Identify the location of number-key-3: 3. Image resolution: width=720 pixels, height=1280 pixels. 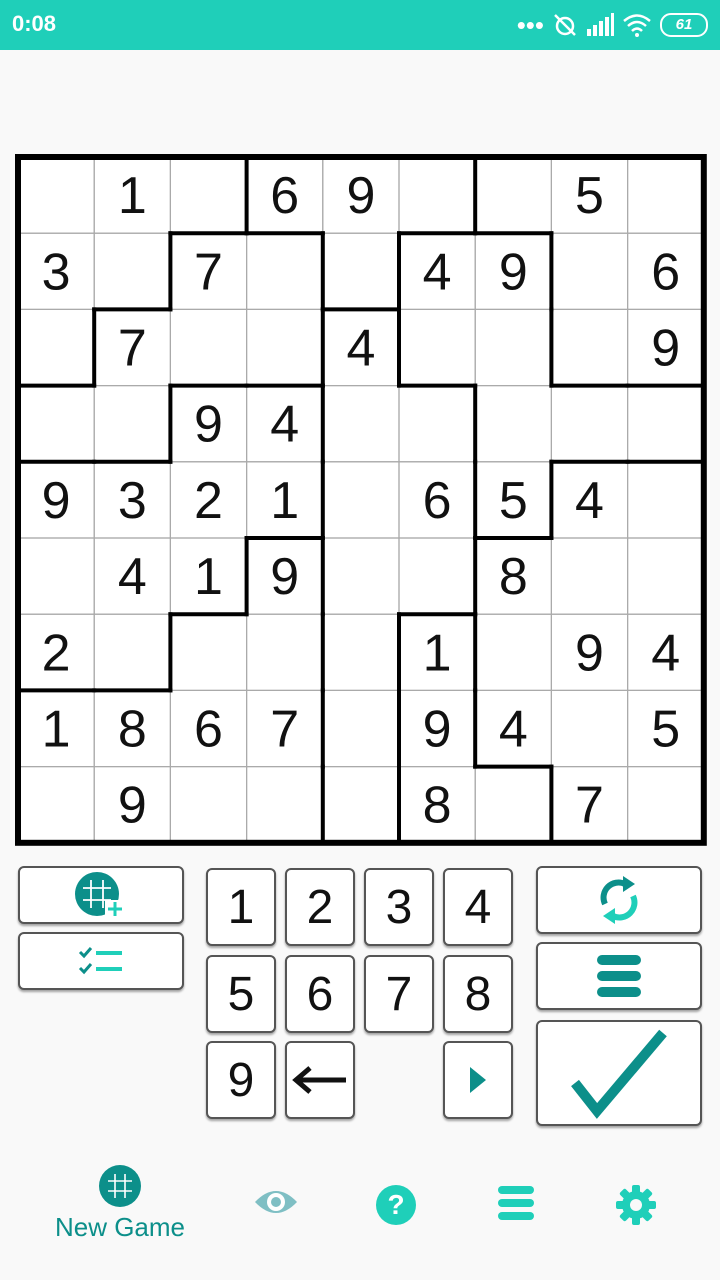
(399, 907).